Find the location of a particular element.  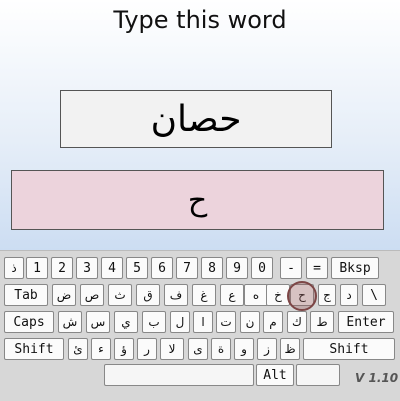

key-ta: ت is located at coordinates (226, 322).